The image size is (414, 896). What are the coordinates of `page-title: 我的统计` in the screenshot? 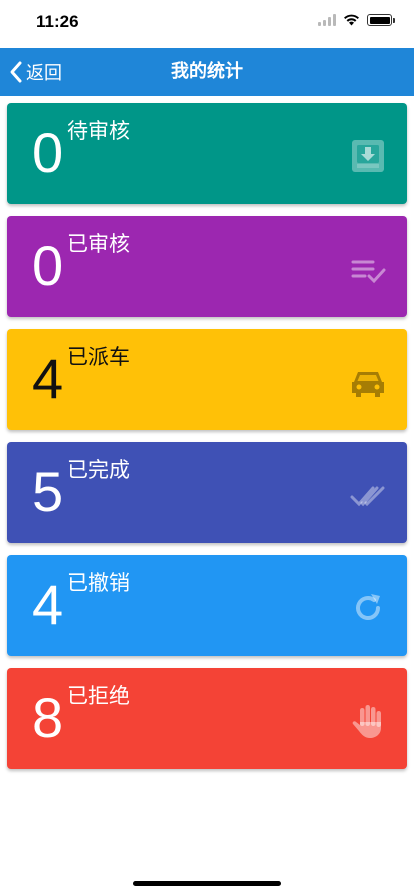 It's located at (207, 71).